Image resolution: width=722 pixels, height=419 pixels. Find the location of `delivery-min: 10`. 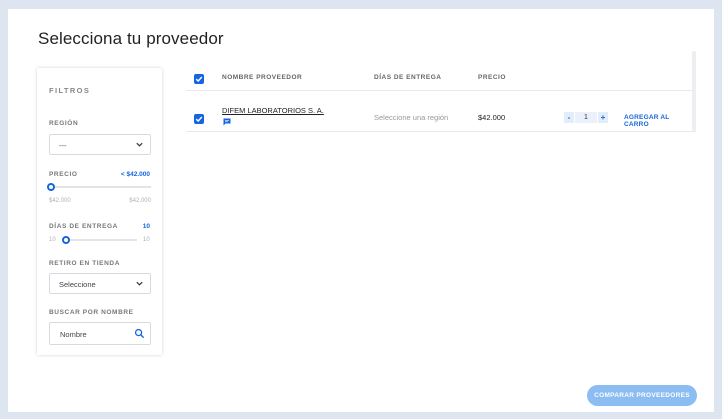

delivery-min: 10 is located at coordinates (52, 240).